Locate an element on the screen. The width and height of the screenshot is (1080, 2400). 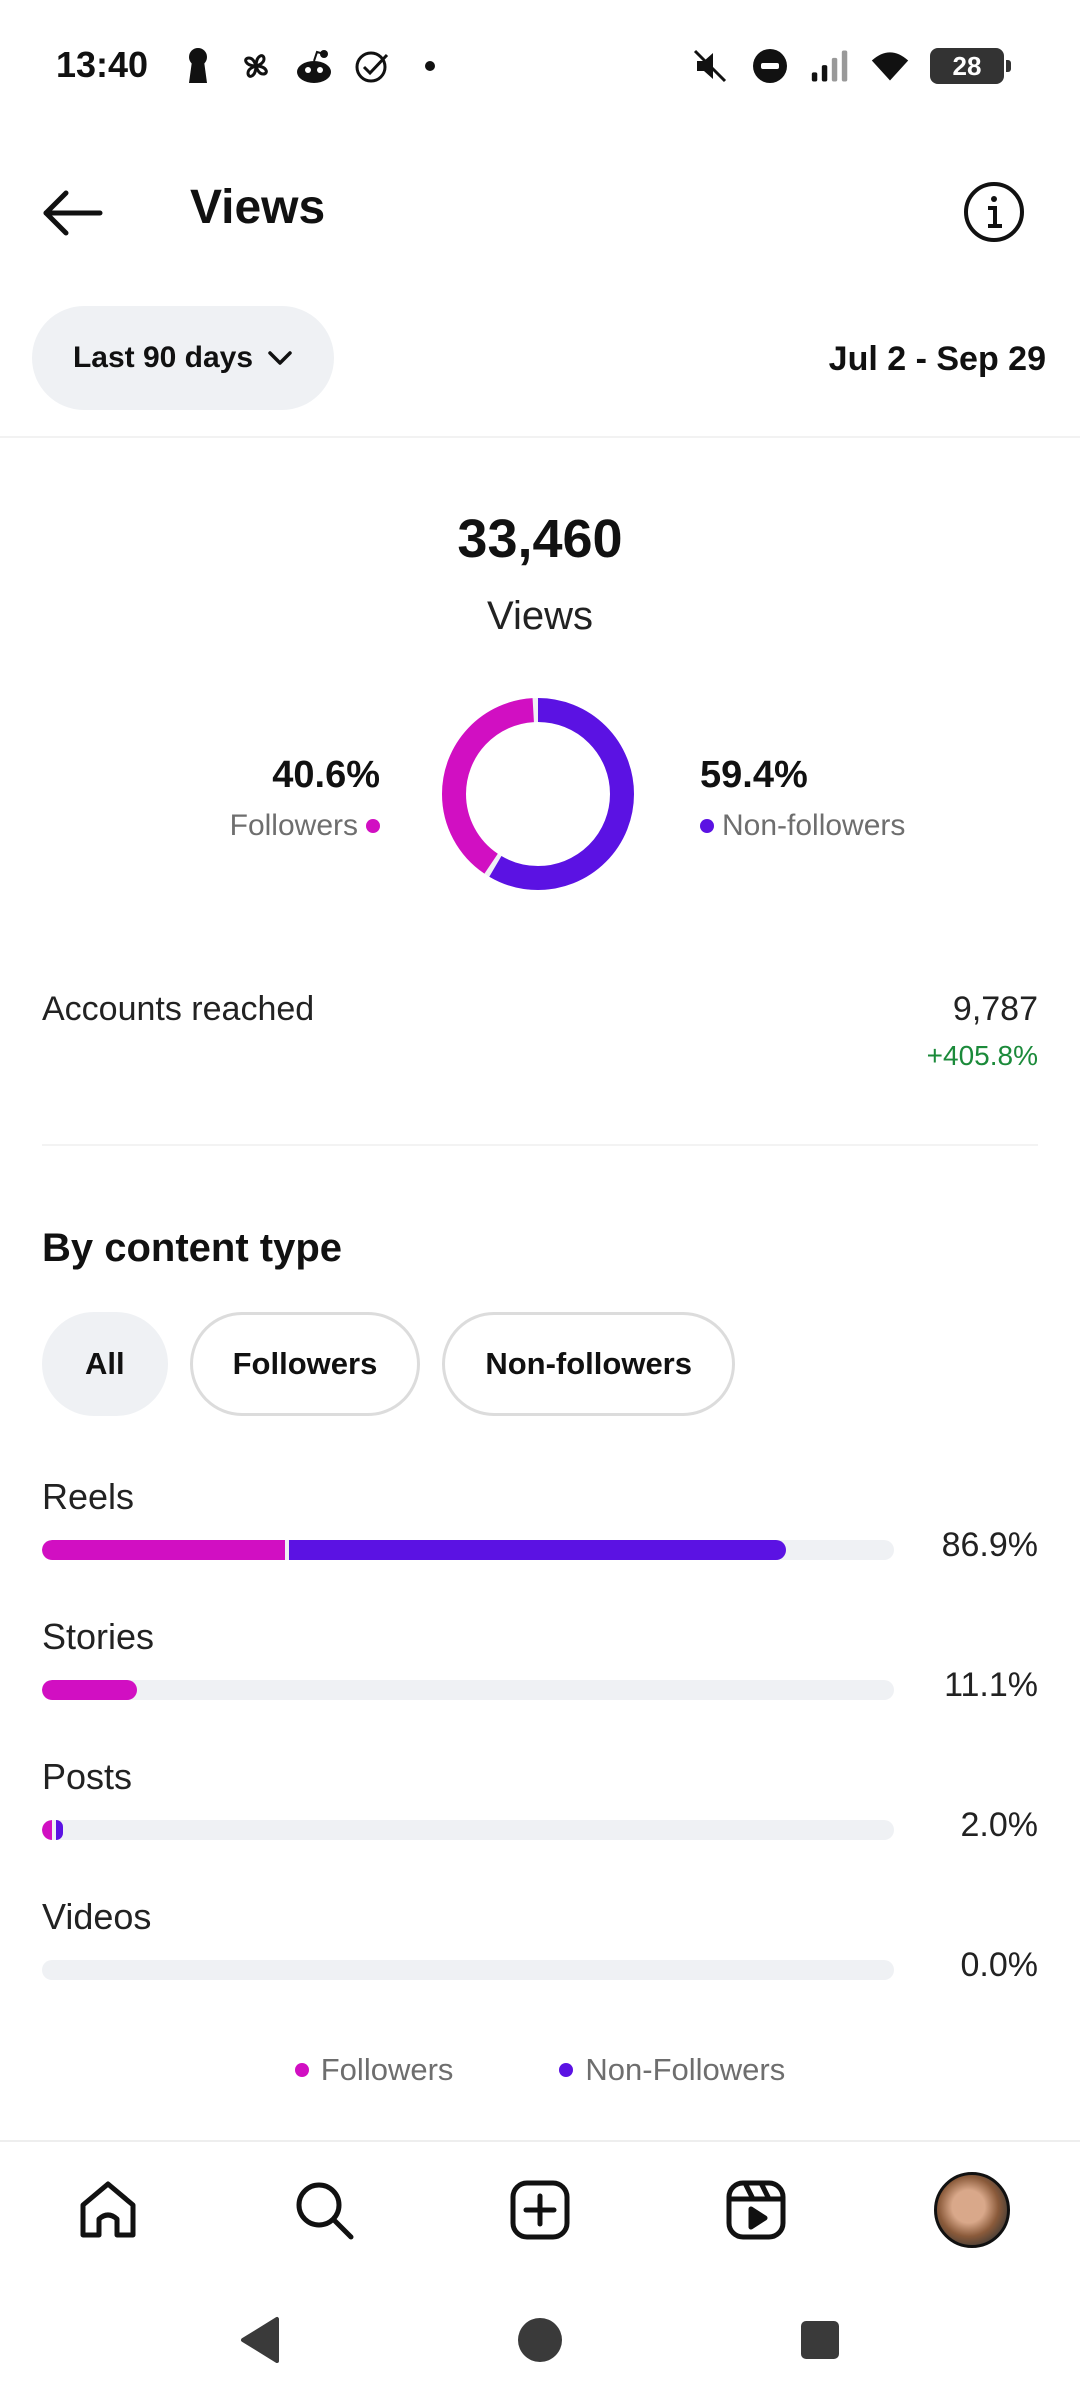
nav-reels is located at coordinates (756, 2210).